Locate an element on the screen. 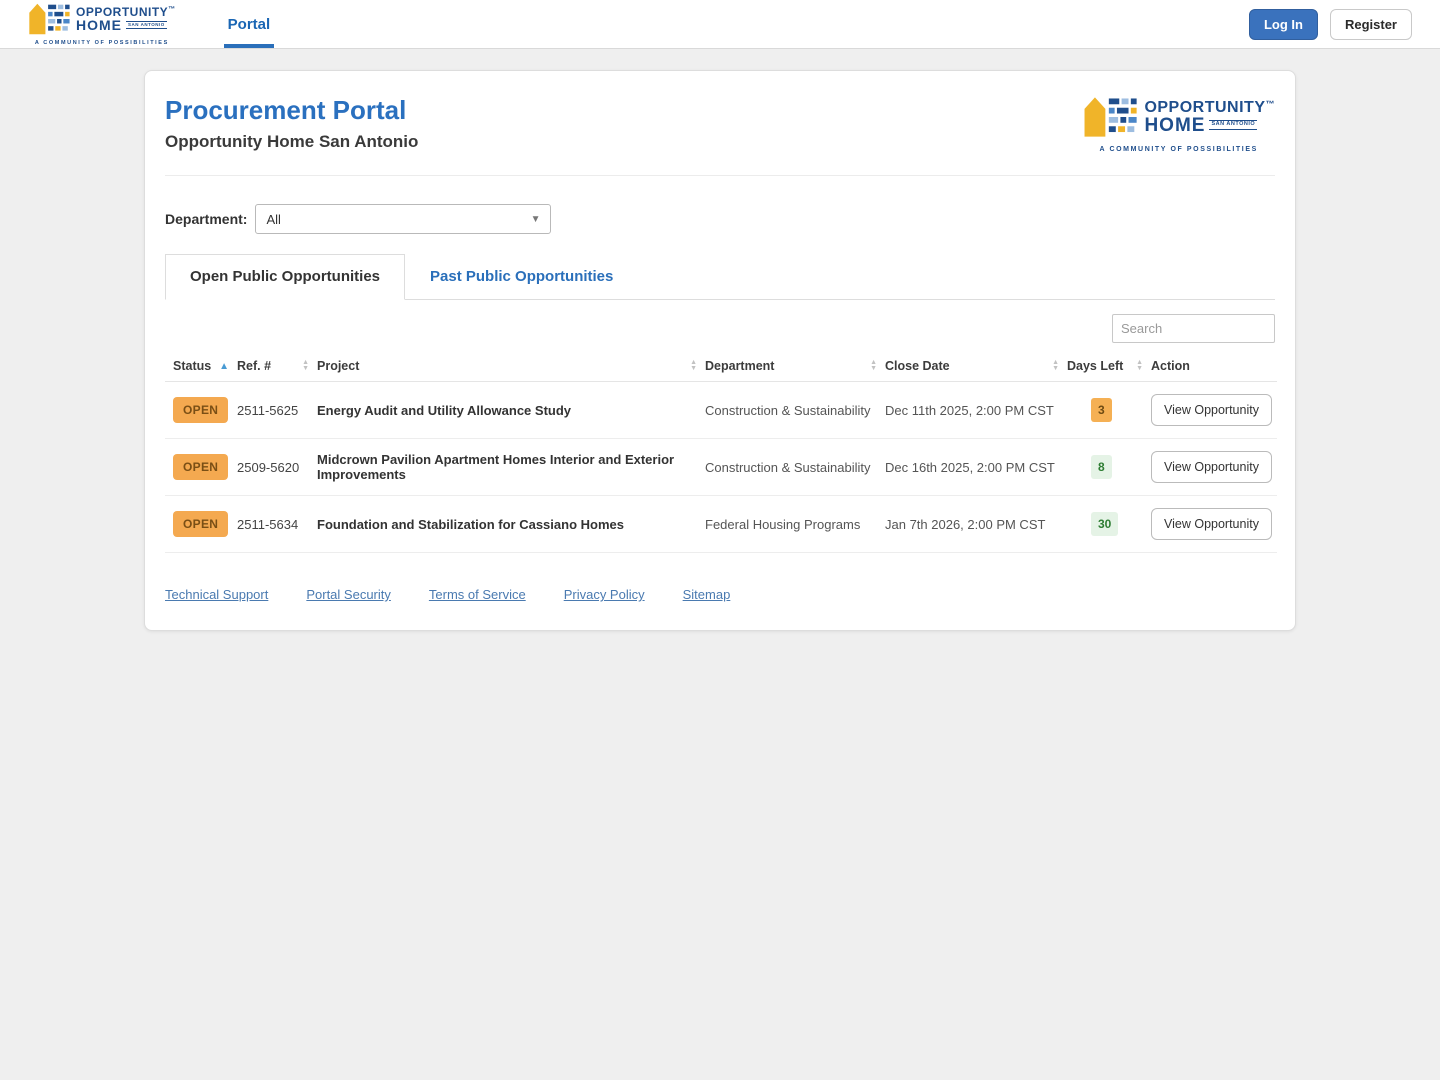  search-input is located at coordinates (1193, 328).